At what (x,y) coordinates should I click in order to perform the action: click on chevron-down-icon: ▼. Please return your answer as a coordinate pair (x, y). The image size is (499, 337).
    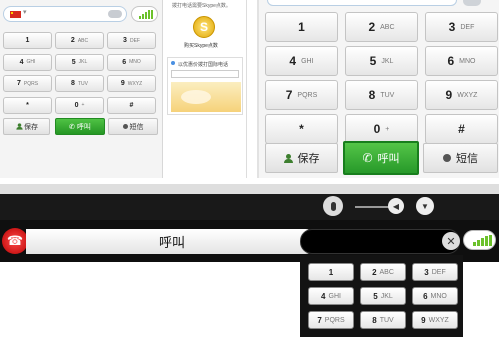
    Looking at the image, I should click on (425, 206).